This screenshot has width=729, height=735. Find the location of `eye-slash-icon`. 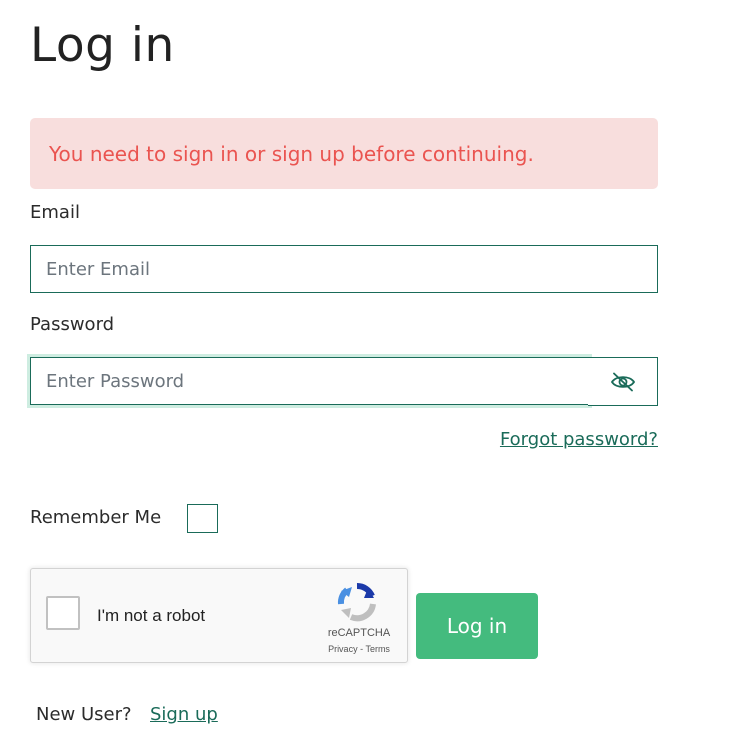

eye-slash-icon is located at coordinates (622, 381).